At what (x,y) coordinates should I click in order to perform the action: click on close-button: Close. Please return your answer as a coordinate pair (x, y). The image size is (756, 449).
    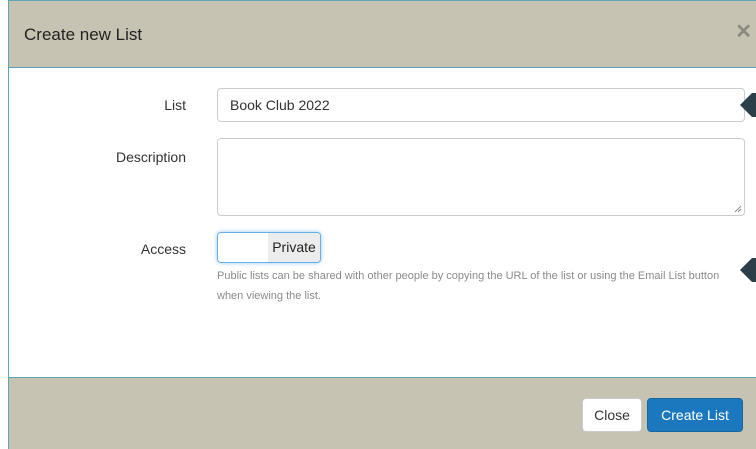
    Looking at the image, I should click on (612, 415).